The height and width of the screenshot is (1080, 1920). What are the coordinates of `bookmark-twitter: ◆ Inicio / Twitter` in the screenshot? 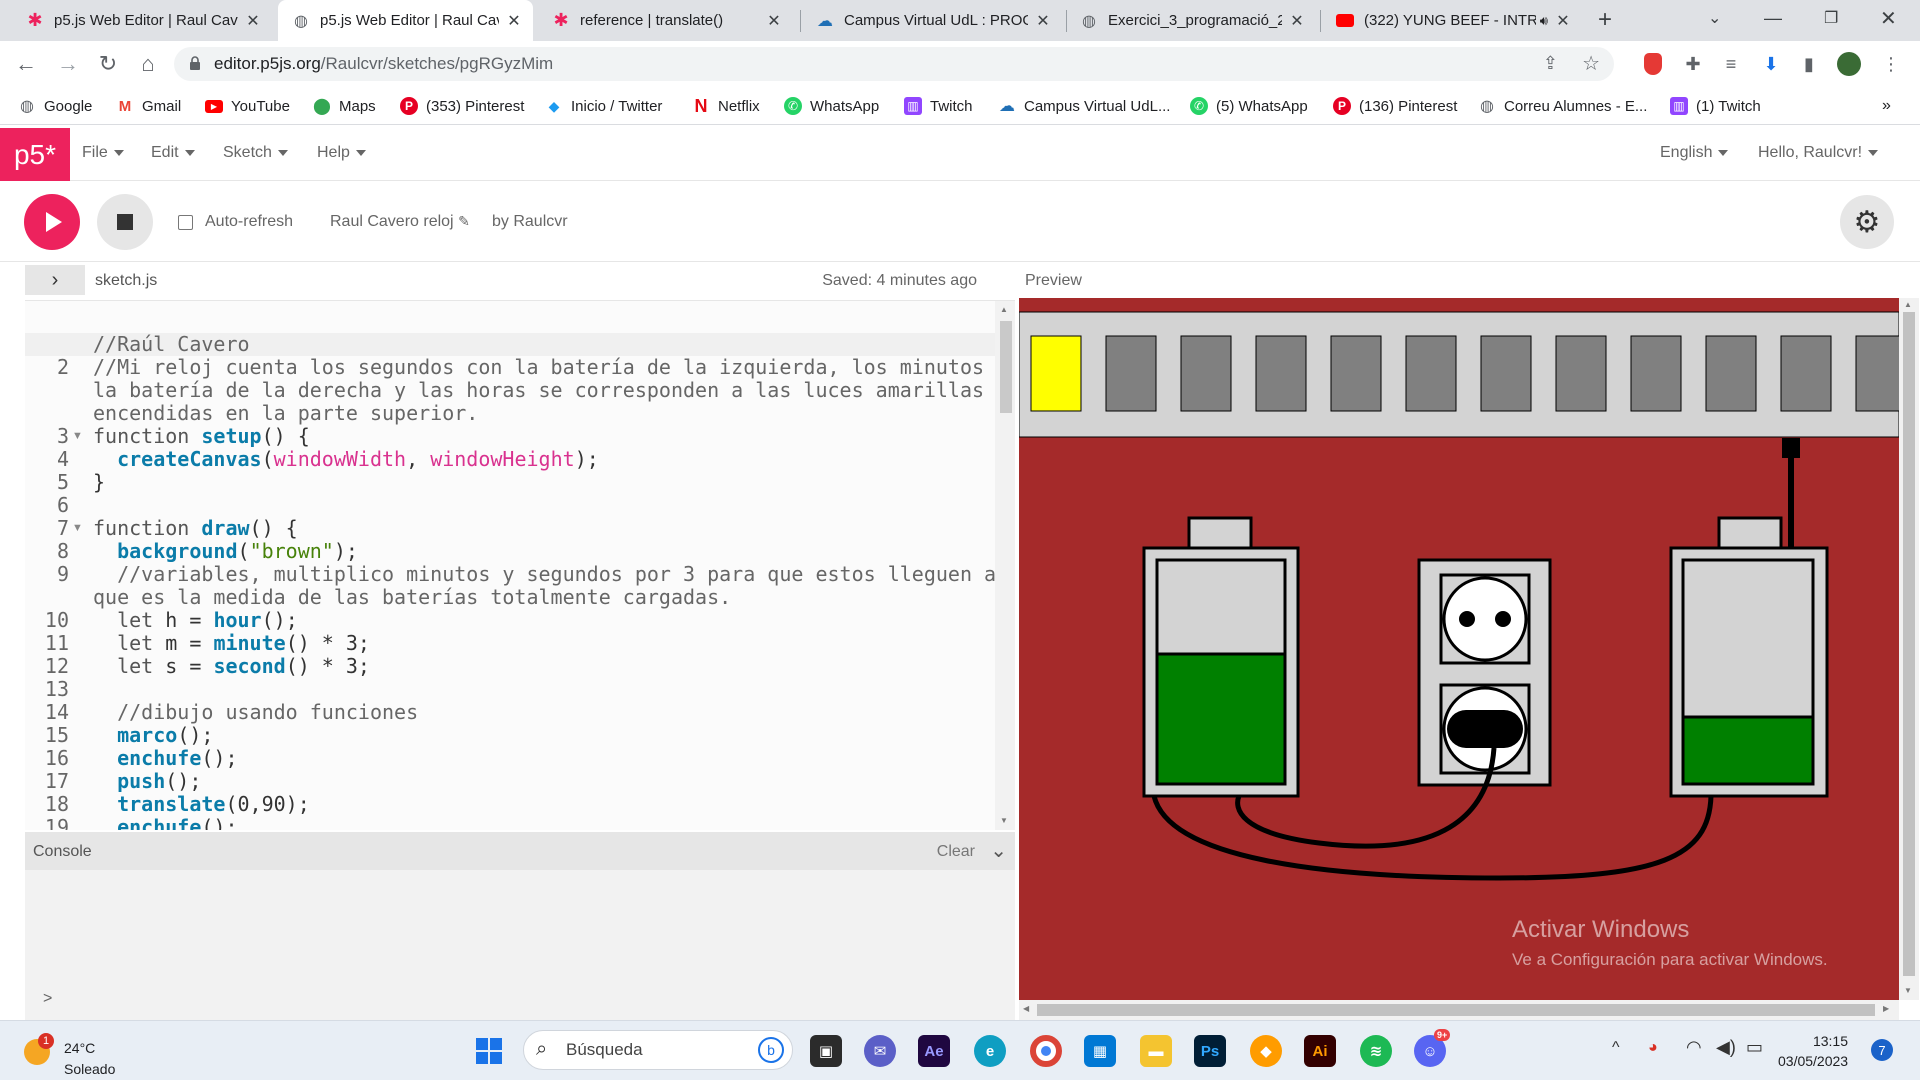 It's located at (604, 106).